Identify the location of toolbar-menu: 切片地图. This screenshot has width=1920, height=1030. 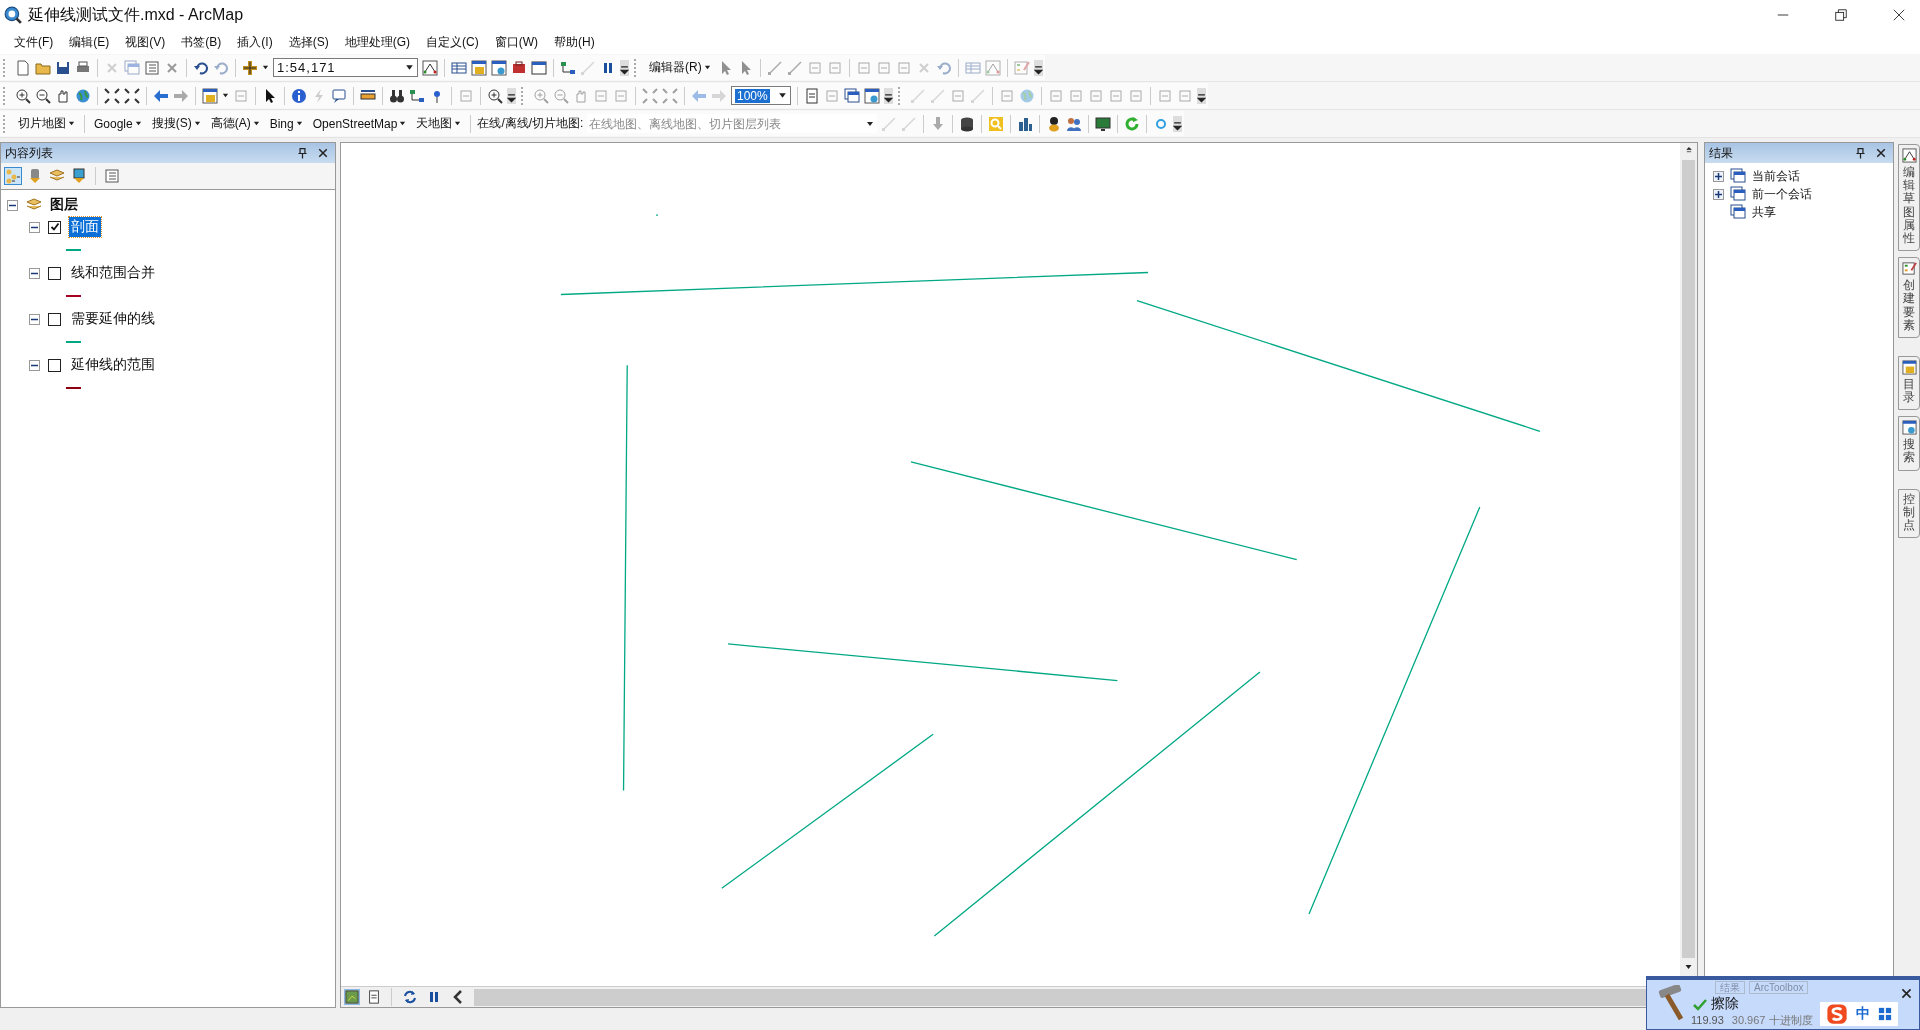
(46, 123).